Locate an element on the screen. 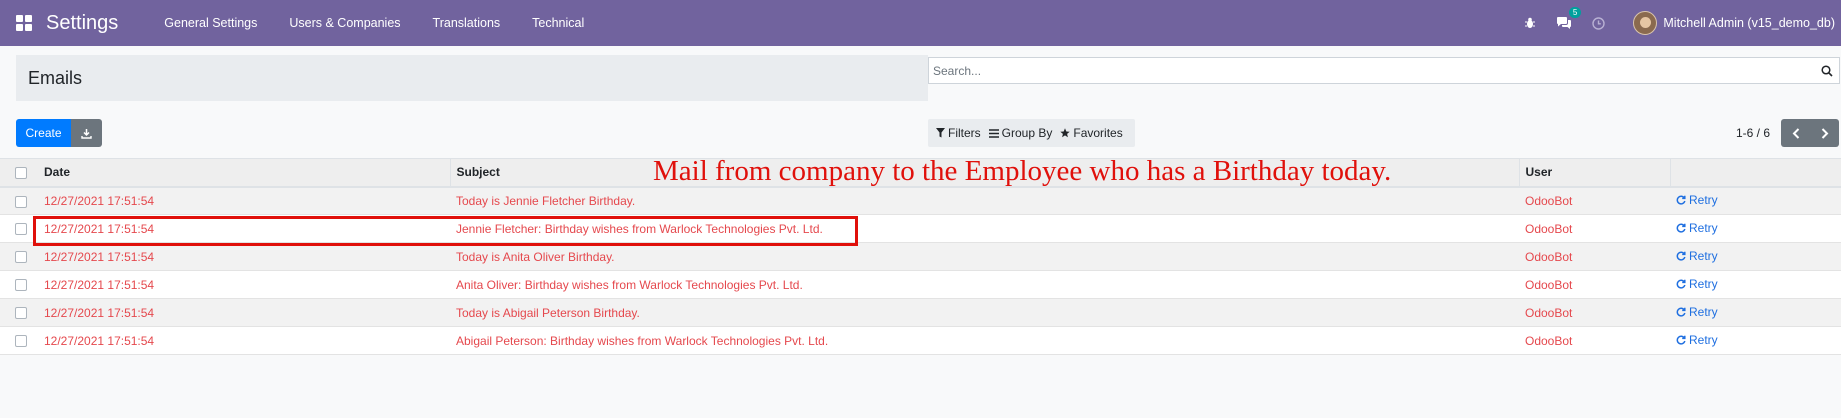  select-all-checkbox is located at coordinates (21, 173).